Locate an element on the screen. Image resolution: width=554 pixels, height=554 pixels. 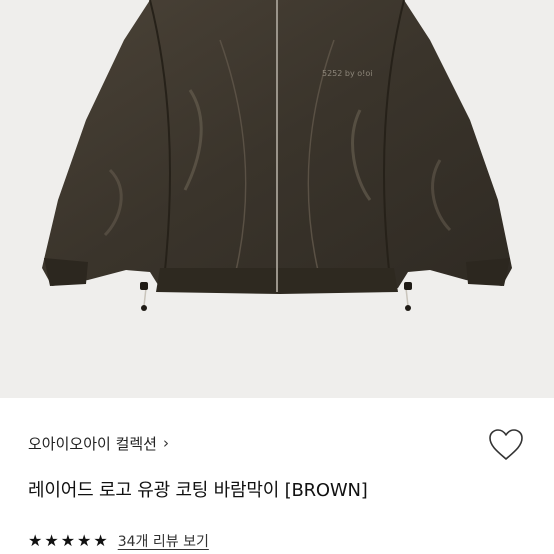
jacket-logo: 5252 by o!oi is located at coordinates (347, 73).